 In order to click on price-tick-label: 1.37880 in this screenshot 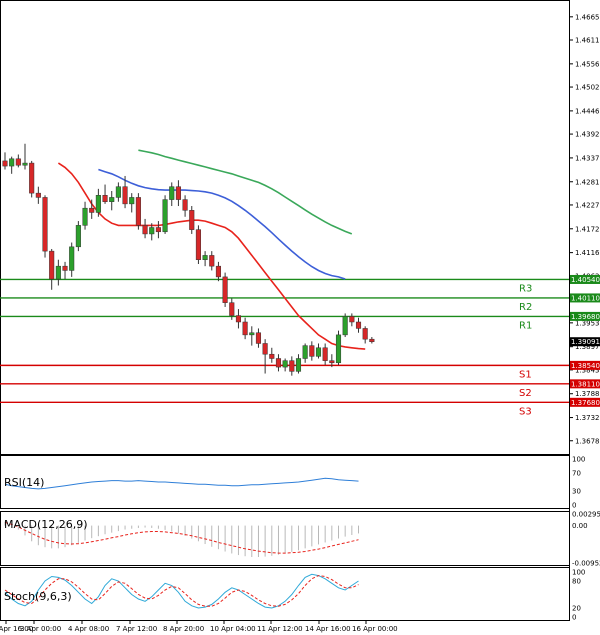, I will do `click(587, 394)`.